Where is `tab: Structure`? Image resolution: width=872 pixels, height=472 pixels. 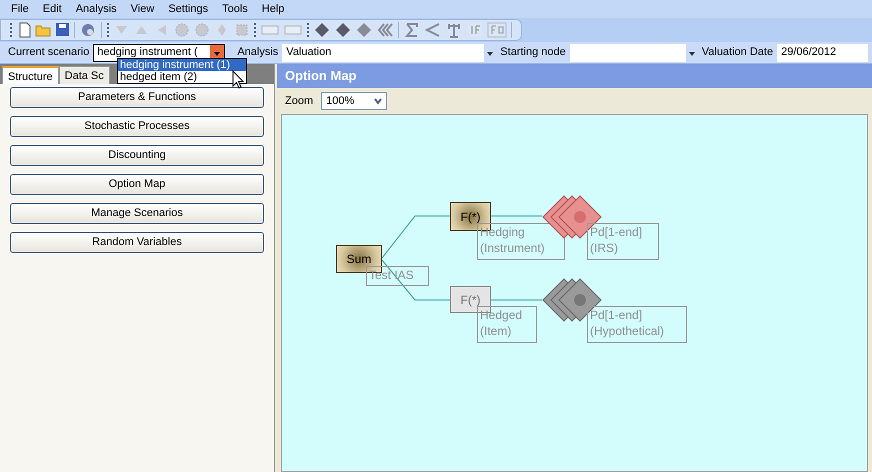 tab: Structure is located at coordinates (30, 75).